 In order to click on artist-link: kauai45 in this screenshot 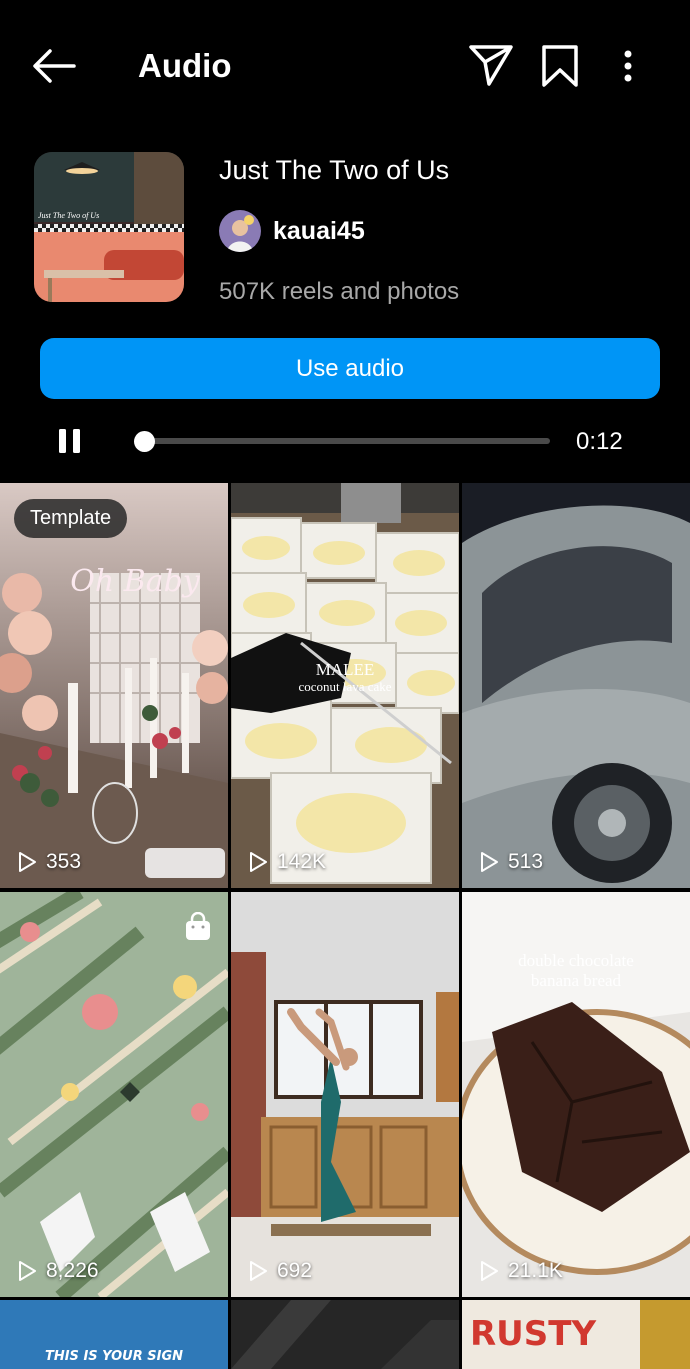, I will do `click(292, 231)`.